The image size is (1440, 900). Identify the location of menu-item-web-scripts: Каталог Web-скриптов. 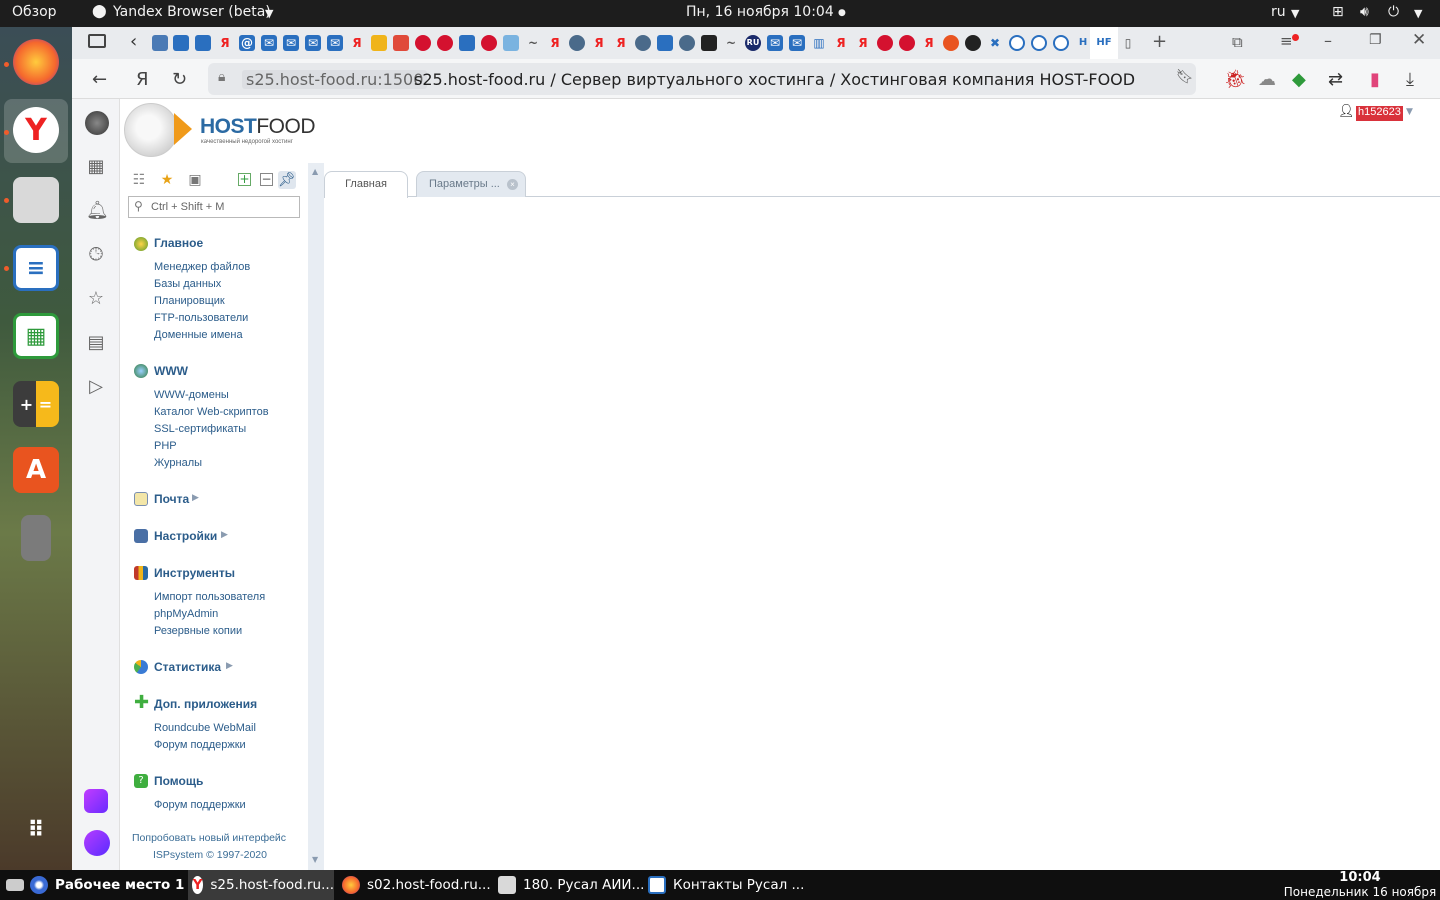
(211, 412).